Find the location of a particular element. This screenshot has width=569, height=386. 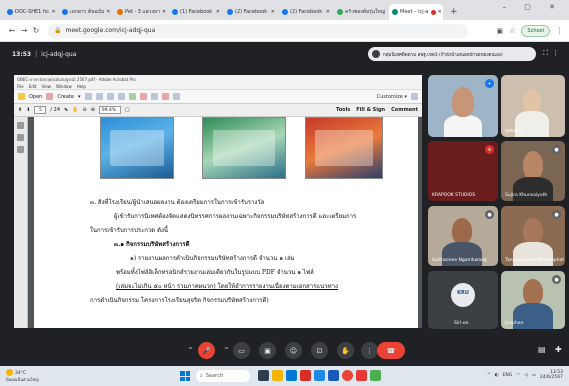

participant-tile: ⦸ KRAPOOK STUDIOS is located at coordinates (463, 171).